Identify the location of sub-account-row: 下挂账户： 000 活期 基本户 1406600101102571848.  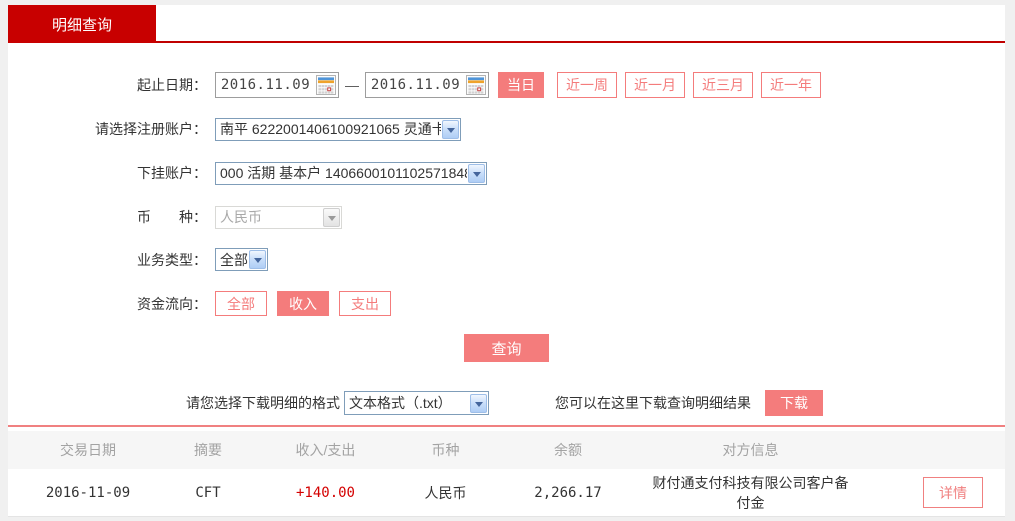
(506, 173).